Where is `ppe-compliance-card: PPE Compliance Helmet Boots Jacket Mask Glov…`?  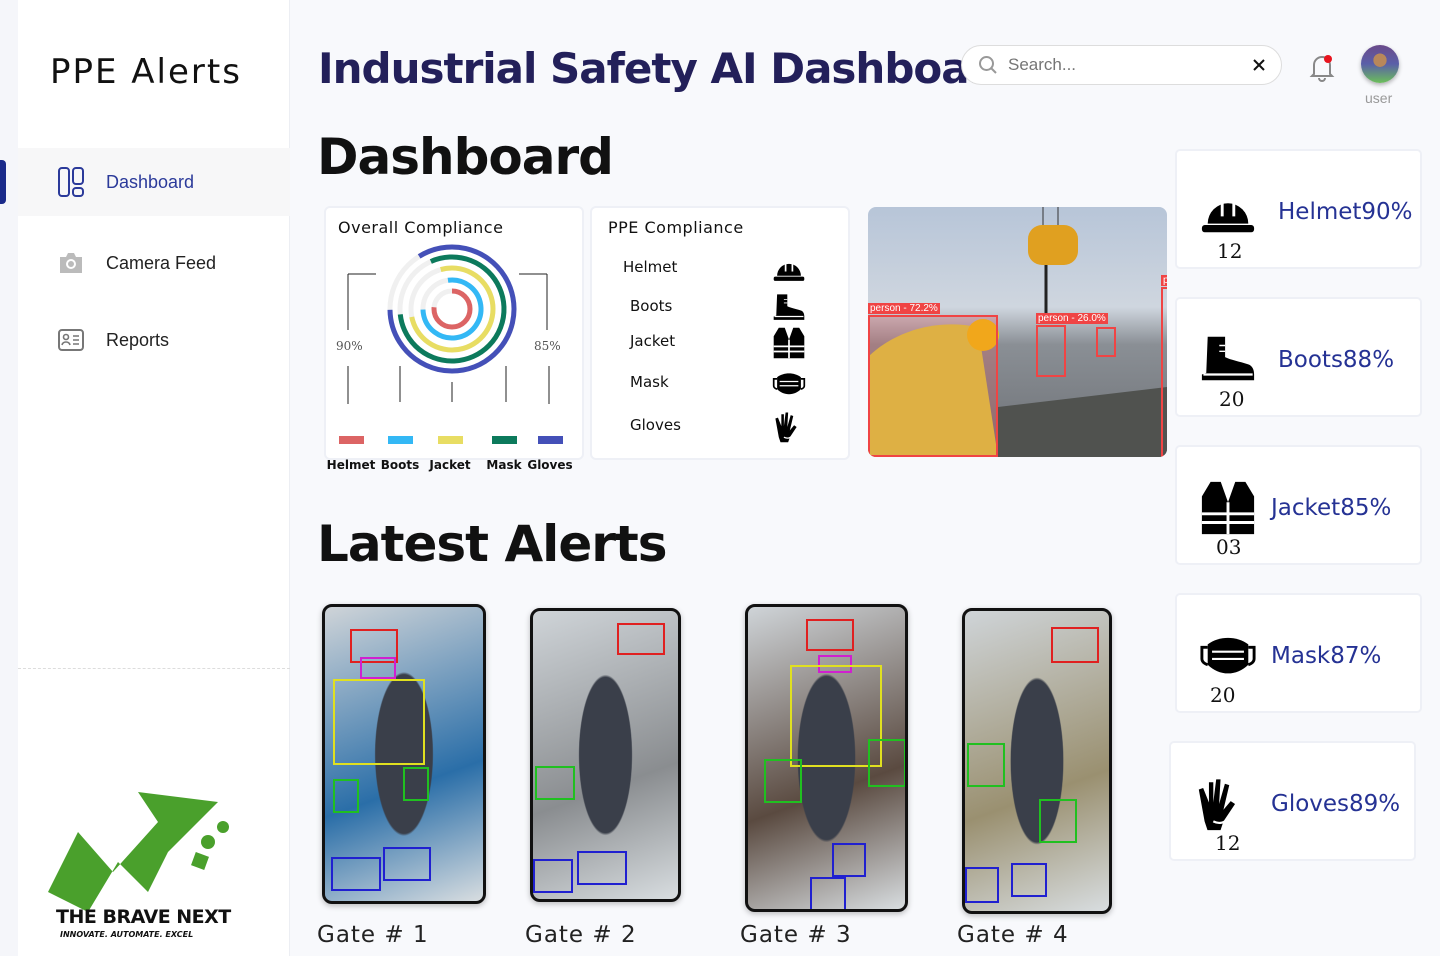
ppe-compliance-card: PPE Compliance Helmet Boots Jacket Mask Glov… is located at coordinates (720, 333).